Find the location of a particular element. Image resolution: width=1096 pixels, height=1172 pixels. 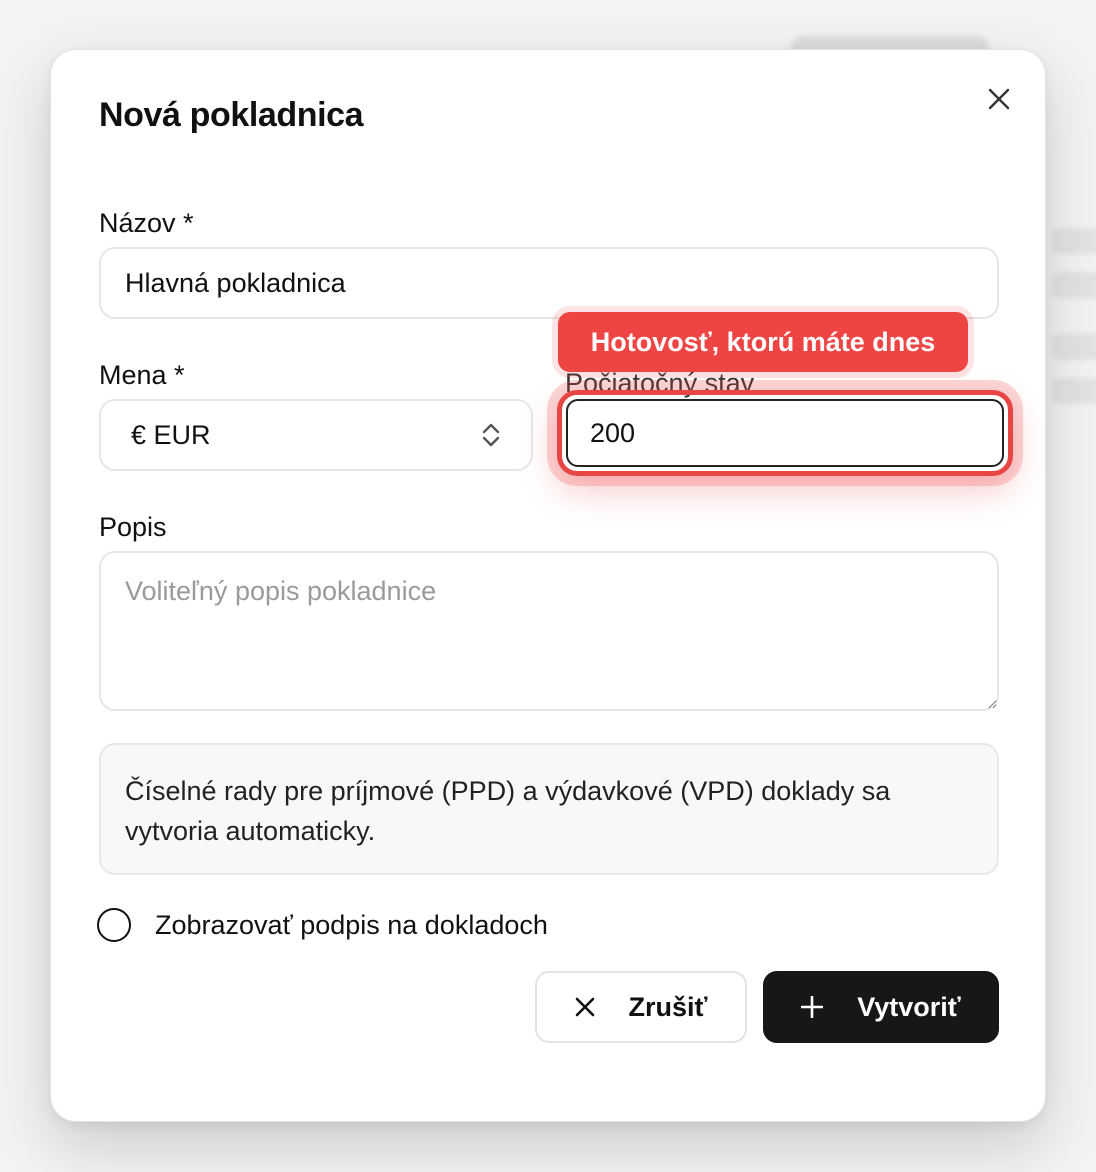

opening-balance-highlight is located at coordinates (785, 433).